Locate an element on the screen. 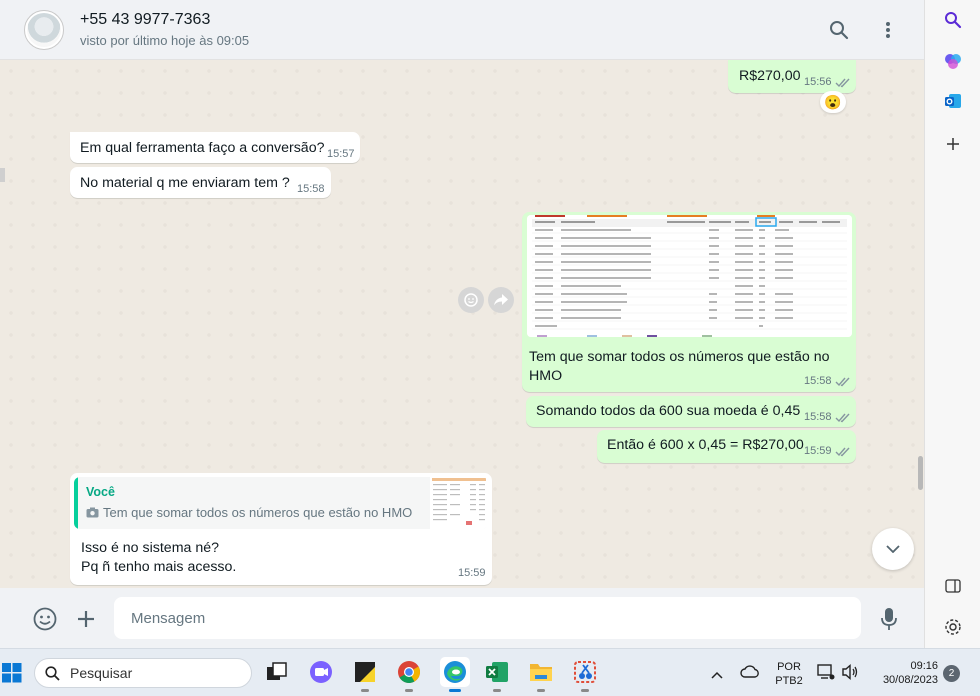 The image size is (980, 696). message-time: 15:56 is located at coordinates (818, 82).